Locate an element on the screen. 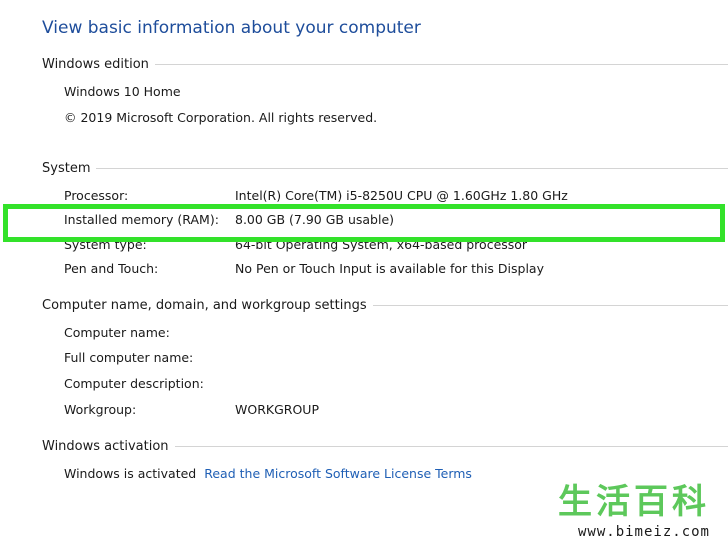  windows-edition-header: Windows edition is located at coordinates (385, 64).